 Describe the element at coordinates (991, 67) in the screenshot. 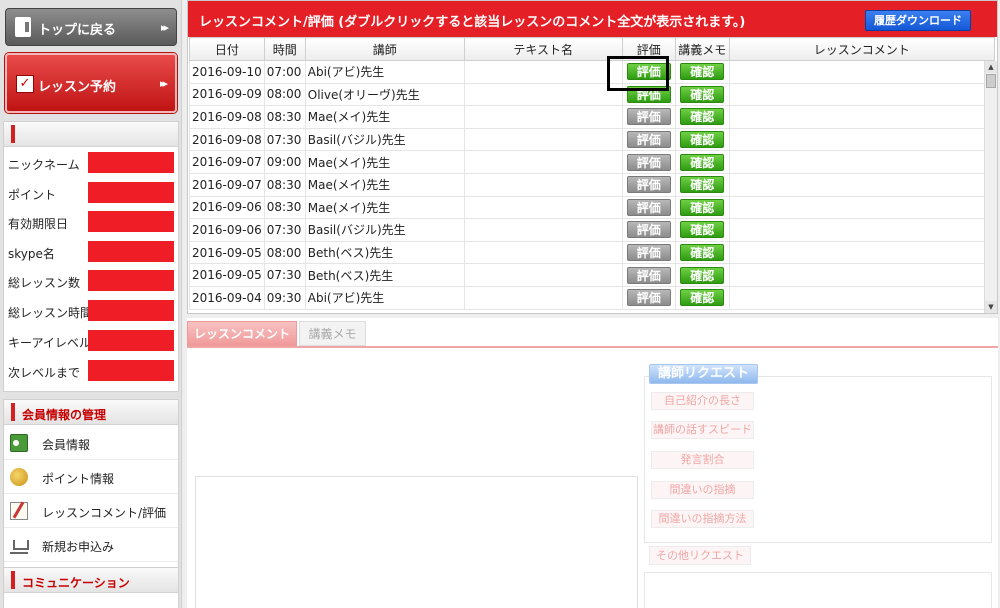

I see `scroll-up-arrow-icon: ▲` at that location.